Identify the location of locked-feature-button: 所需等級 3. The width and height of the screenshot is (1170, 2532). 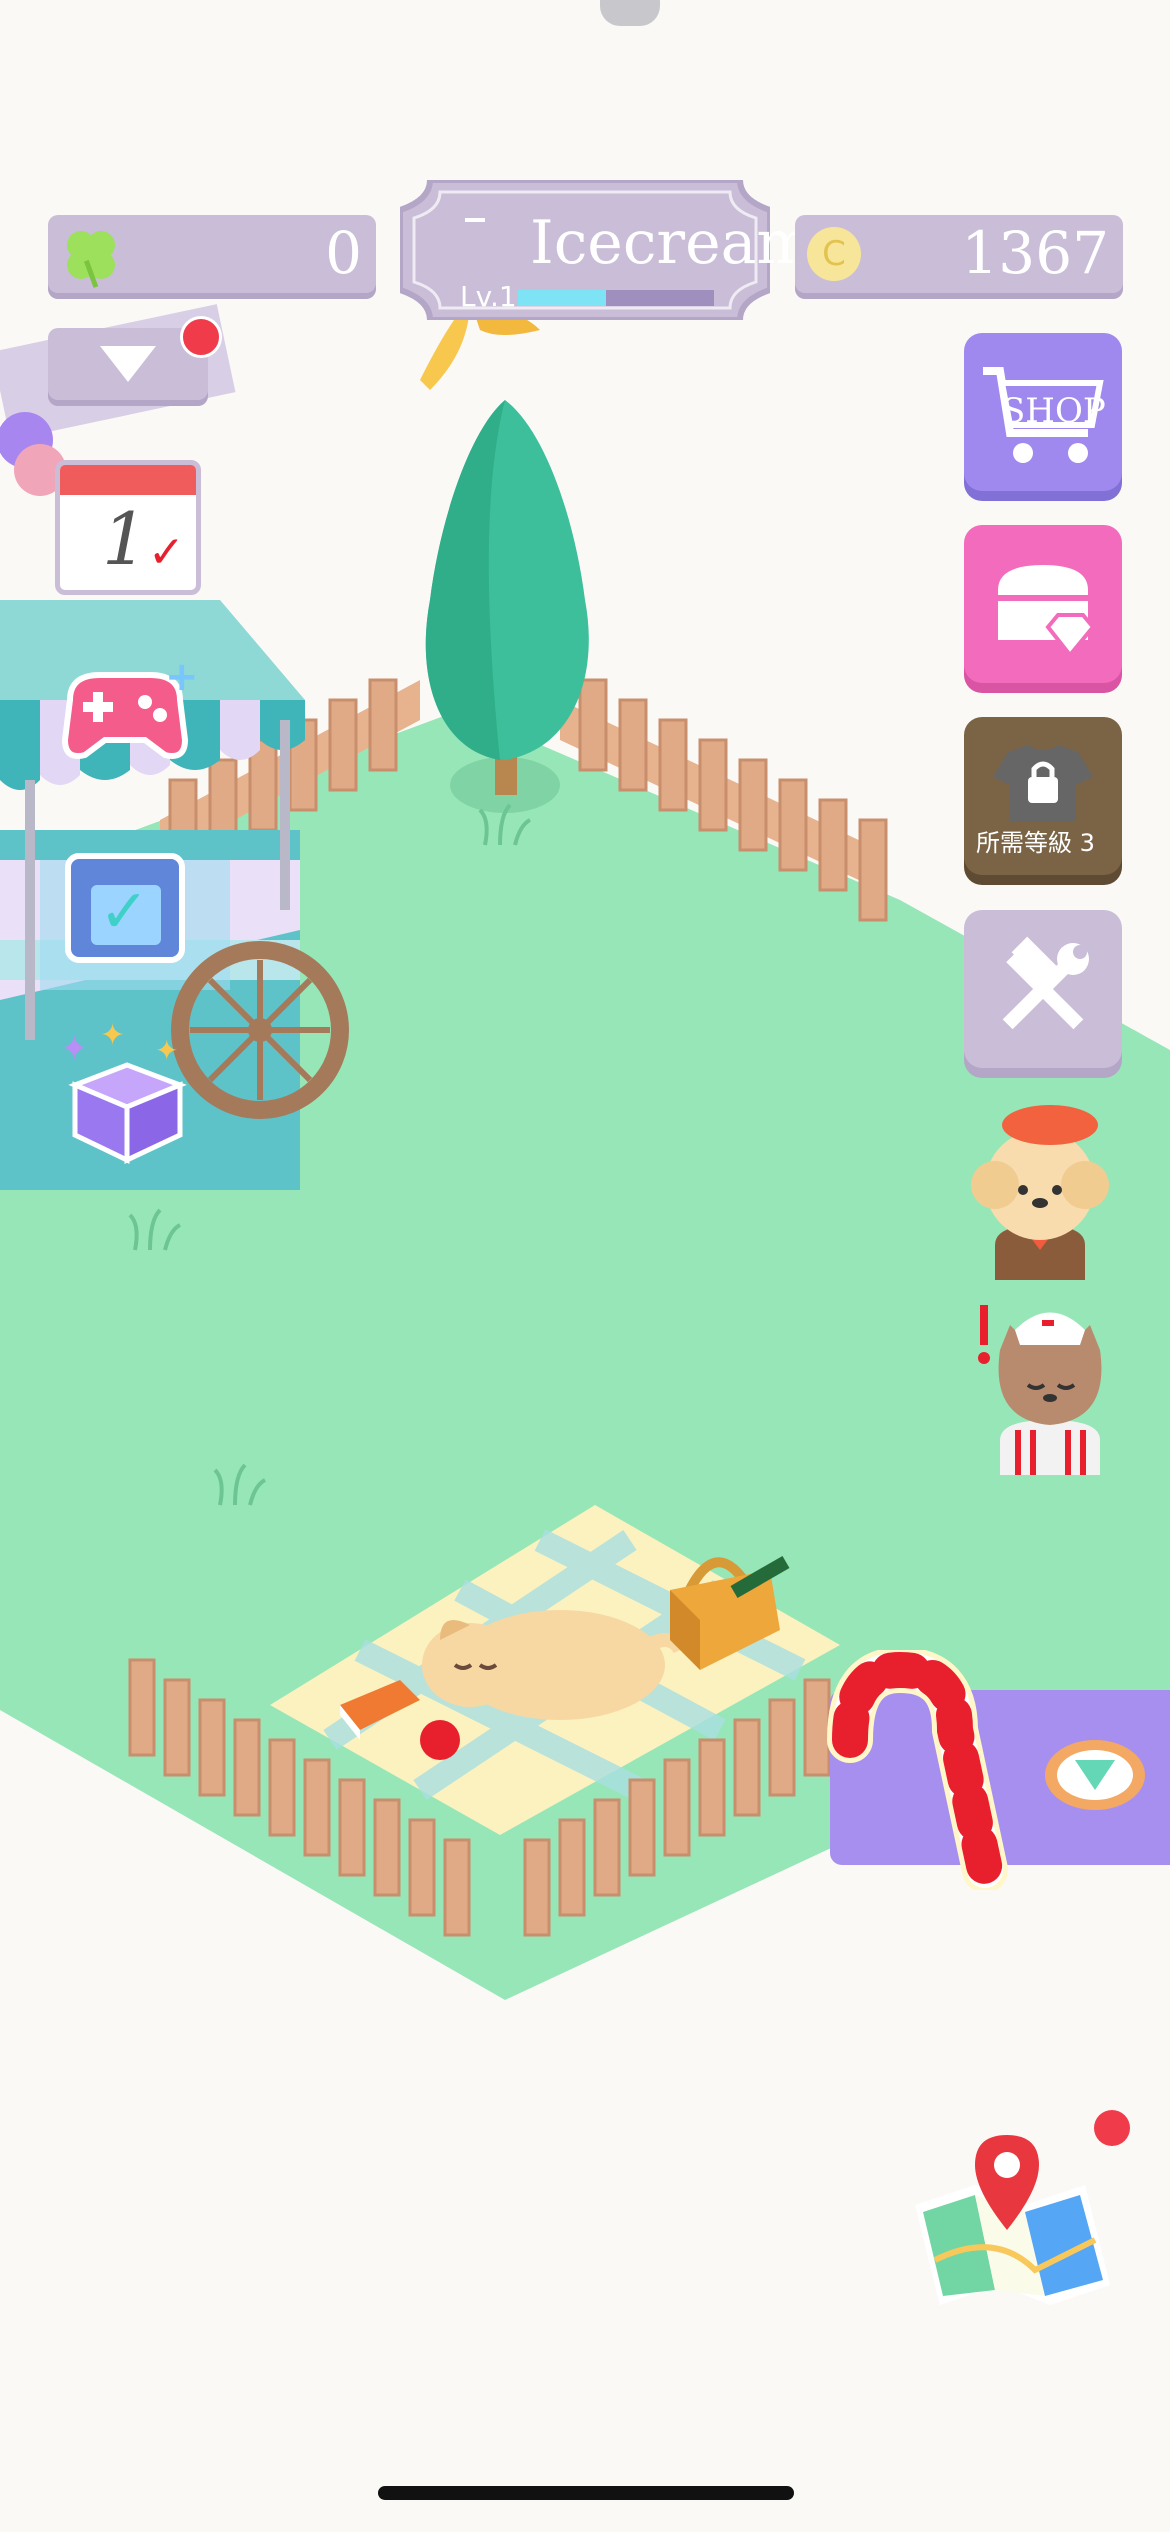
(1043, 796).